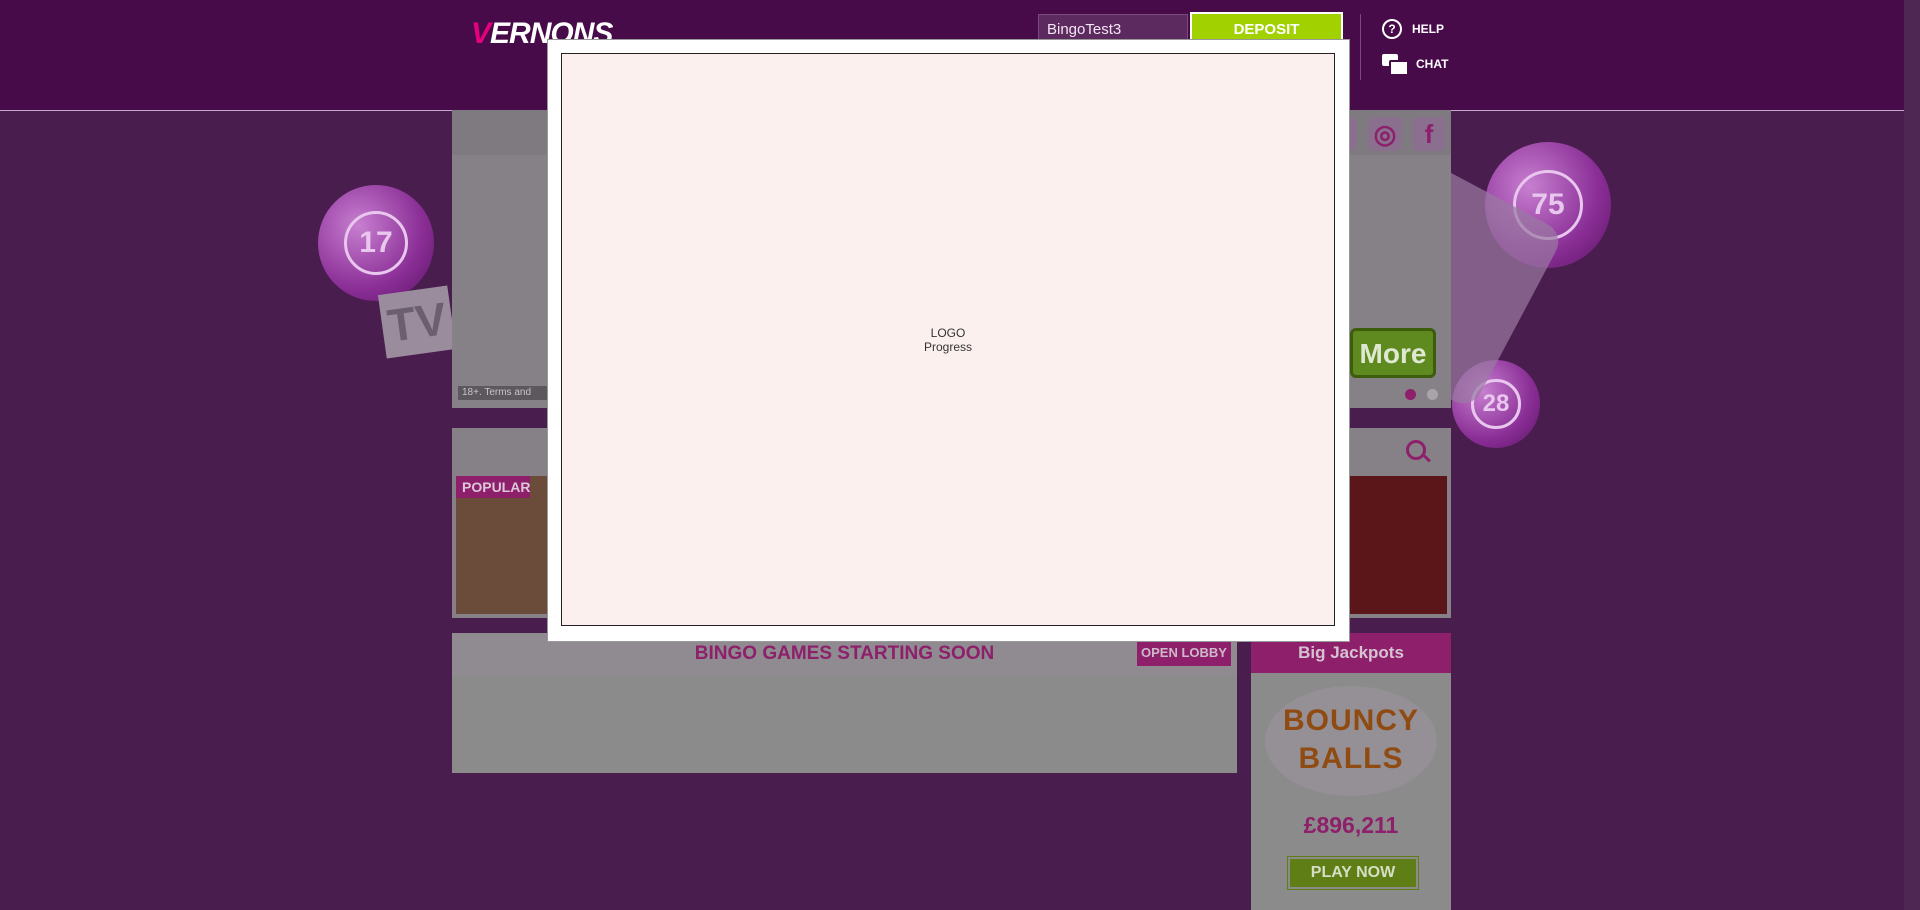 The image size is (1920, 910). I want to click on bingo-ball-17: 17, so click(376, 243).